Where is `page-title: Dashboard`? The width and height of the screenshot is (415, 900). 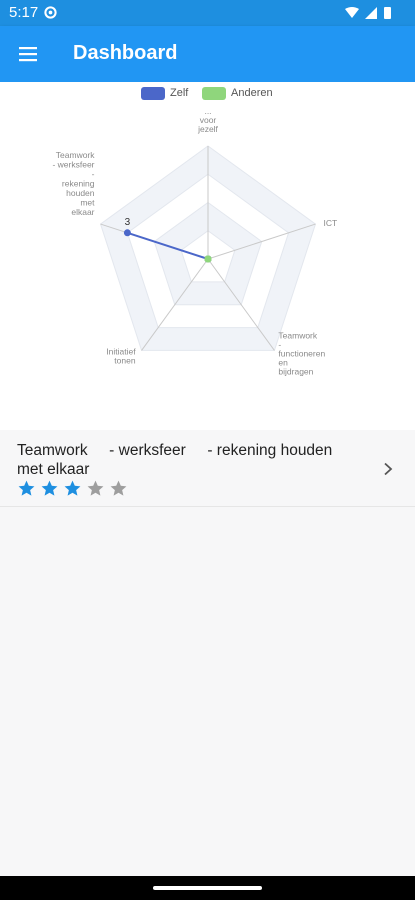
page-title: Dashboard is located at coordinates (125, 53).